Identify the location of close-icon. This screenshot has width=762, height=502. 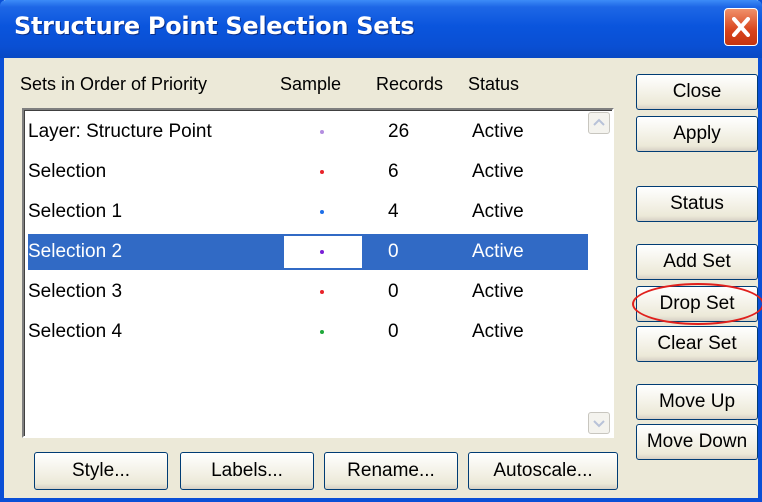
(741, 27).